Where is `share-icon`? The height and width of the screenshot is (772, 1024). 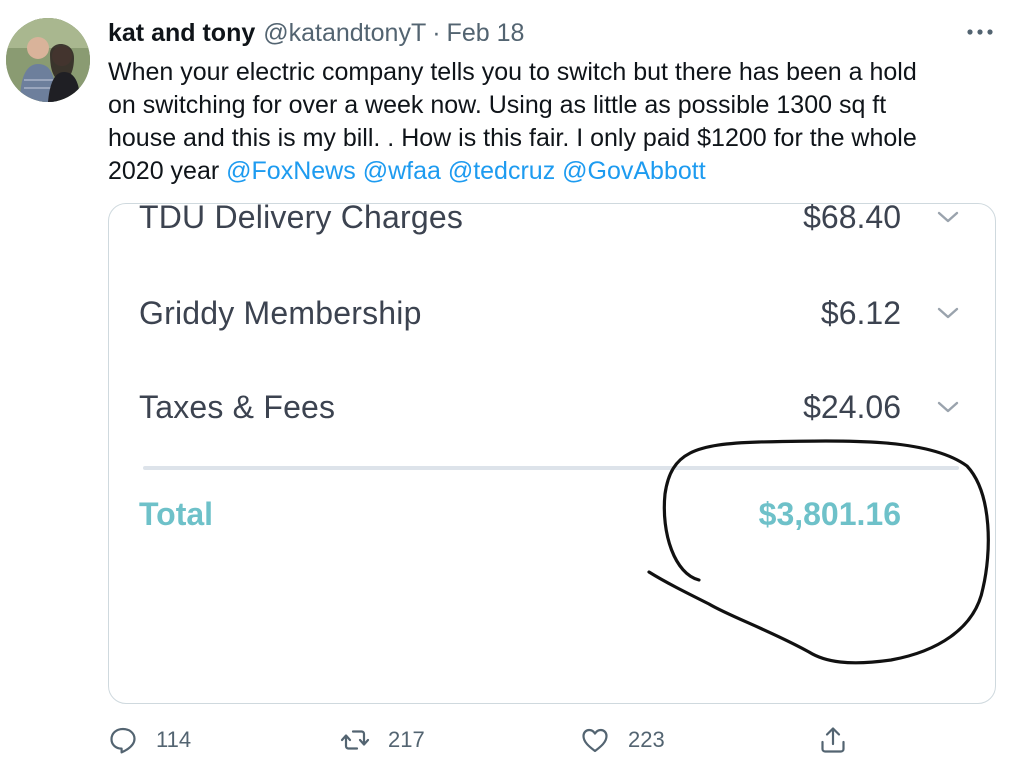
share-icon is located at coordinates (833, 740).